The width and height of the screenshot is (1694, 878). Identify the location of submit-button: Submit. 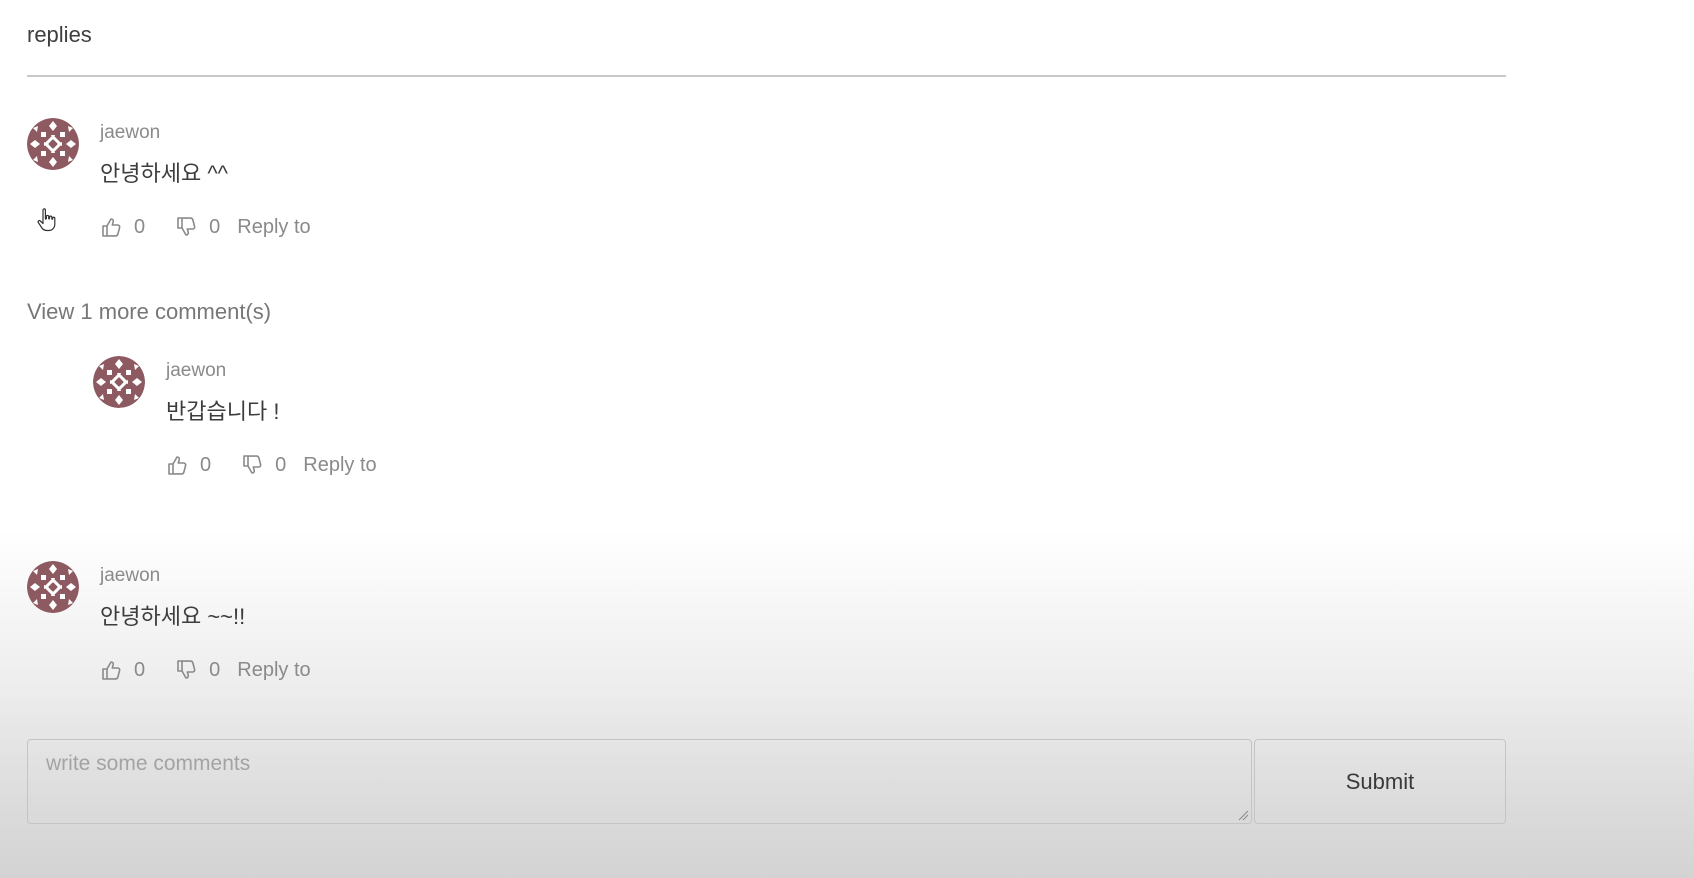
(1380, 781).